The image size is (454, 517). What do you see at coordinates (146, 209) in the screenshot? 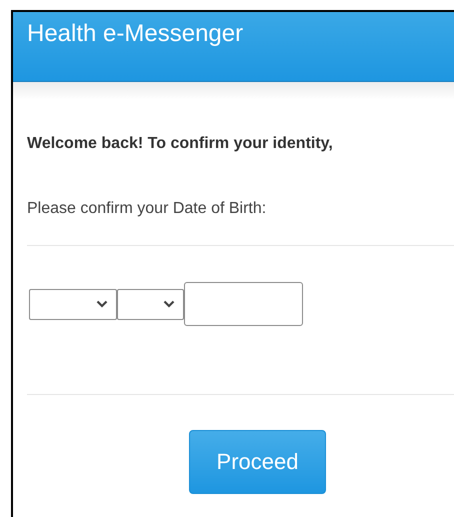
I see `prompt-text: Please confirm your Date of Birth:` at bounding box center [146, 209].